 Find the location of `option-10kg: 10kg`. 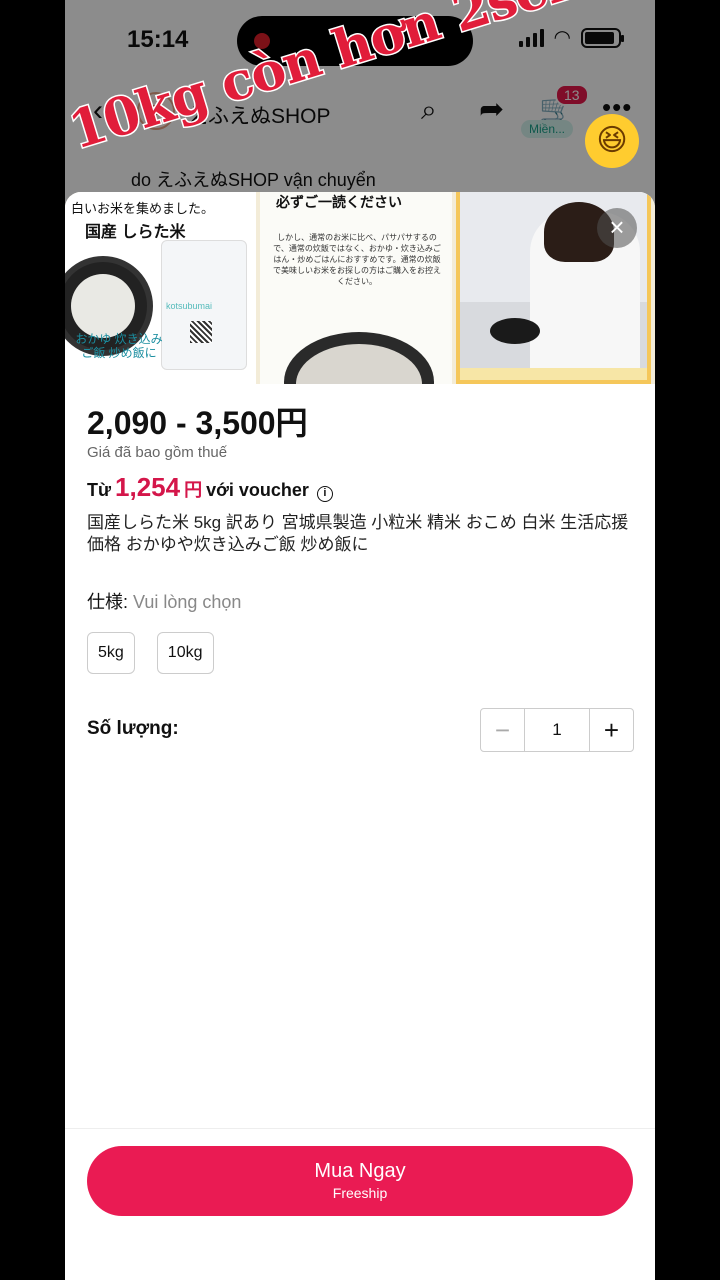

option-10kg: 10kg is located at coordinates (185, 653).